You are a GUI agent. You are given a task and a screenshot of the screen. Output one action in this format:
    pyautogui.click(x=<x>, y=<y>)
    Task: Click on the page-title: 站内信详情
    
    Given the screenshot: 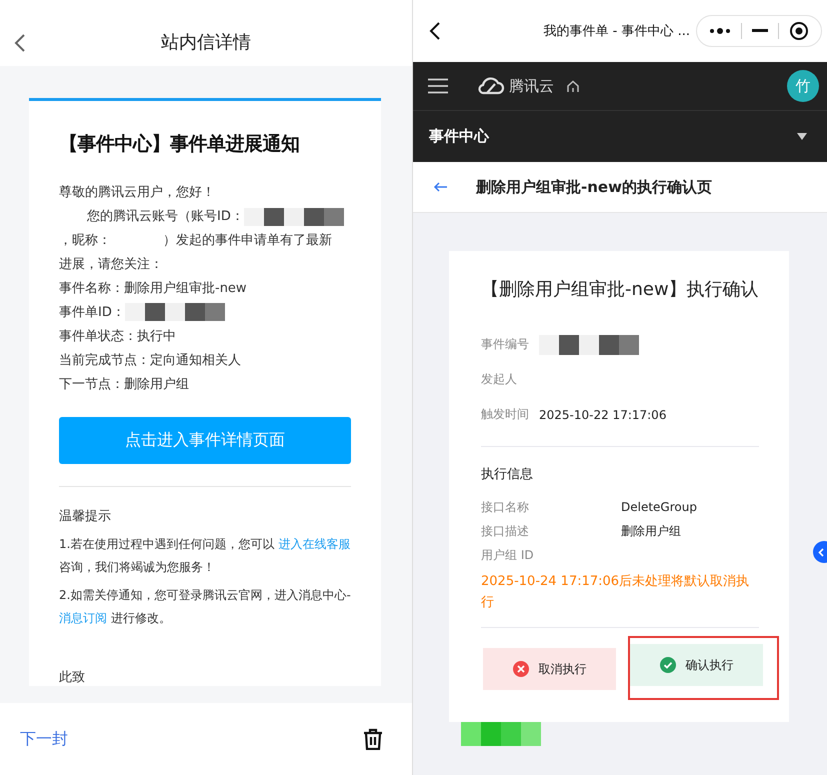 What is the action you would take?
    pyautogui.click(x=206, y=42)
    